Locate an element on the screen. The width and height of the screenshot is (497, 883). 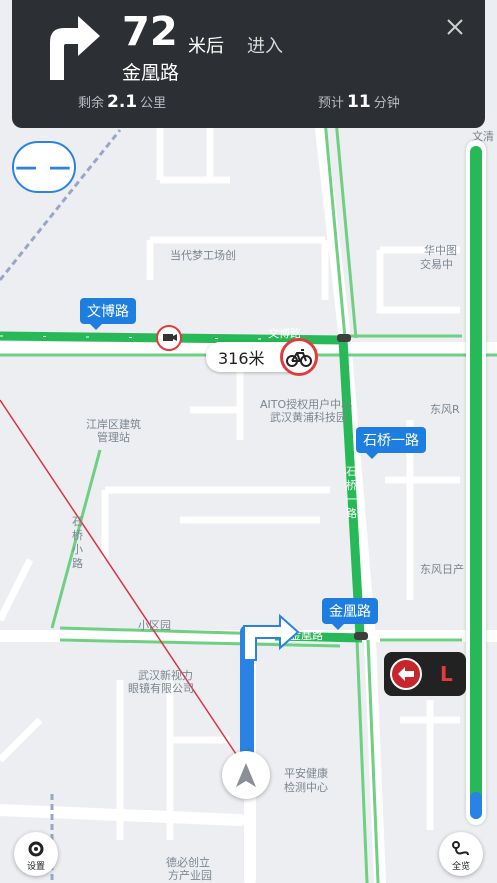
overview-label: 全览 is located at coordinates (460, 867).